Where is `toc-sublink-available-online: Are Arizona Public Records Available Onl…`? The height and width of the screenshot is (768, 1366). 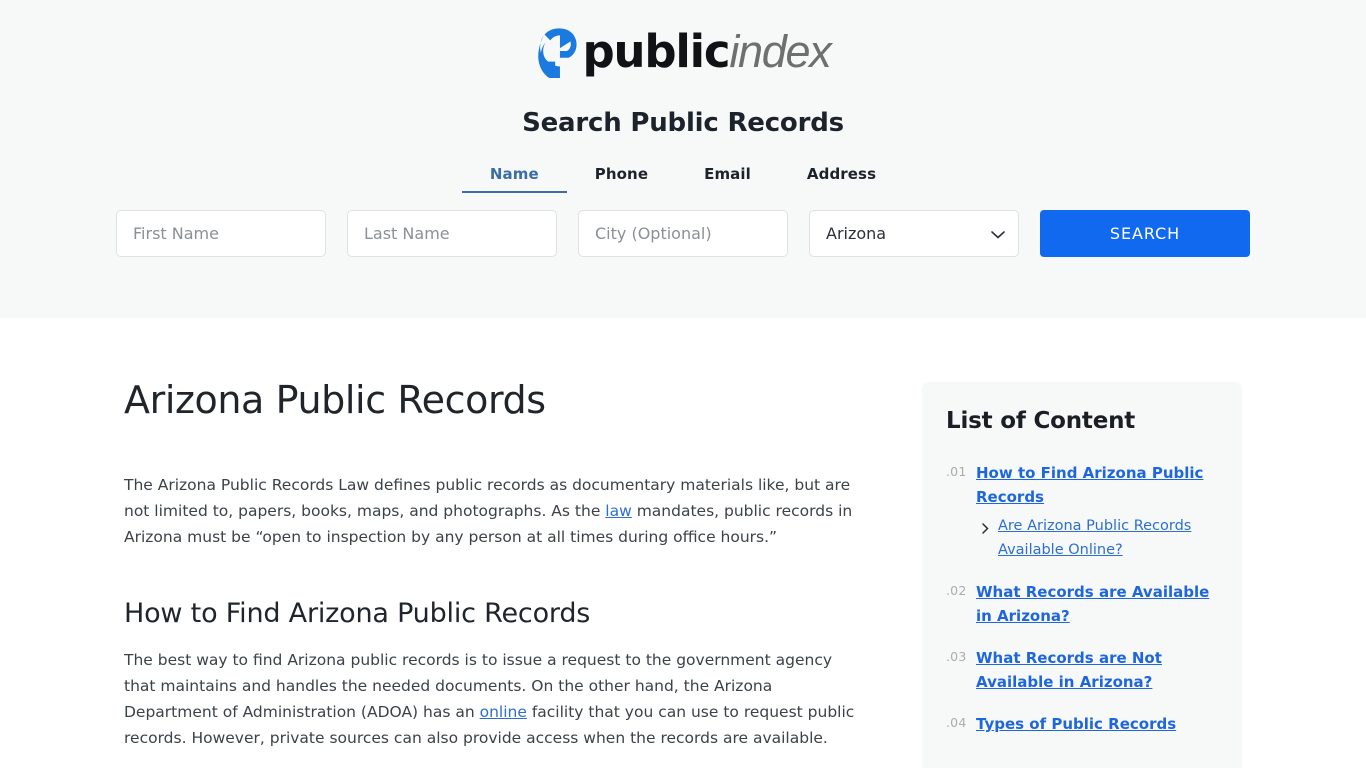
toc-sublink-available-online: Are Arizona Public Records Available Onl… is located at coordinates (1106, 538).